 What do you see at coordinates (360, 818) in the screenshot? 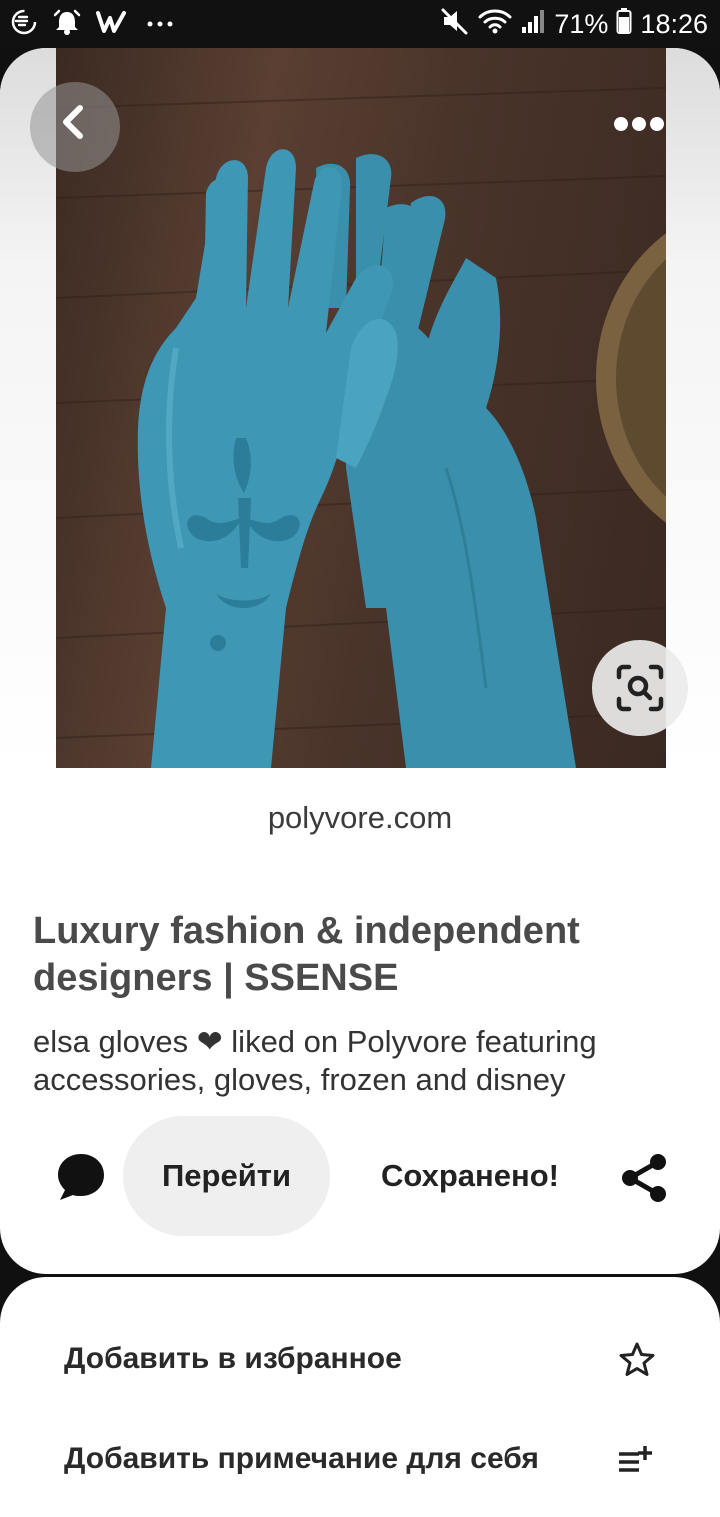
I see `source-domain-link: polyvore.com` at bounding box center [360, 818].